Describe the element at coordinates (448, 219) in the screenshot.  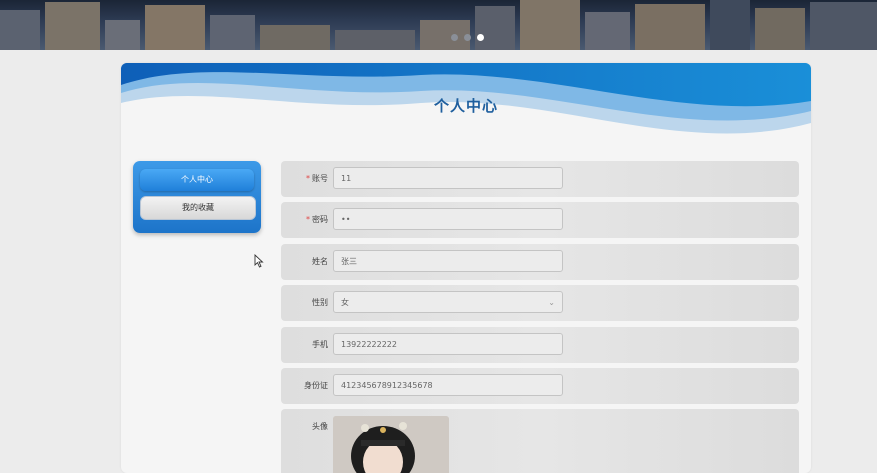
I see `password-input: ••` at that location.